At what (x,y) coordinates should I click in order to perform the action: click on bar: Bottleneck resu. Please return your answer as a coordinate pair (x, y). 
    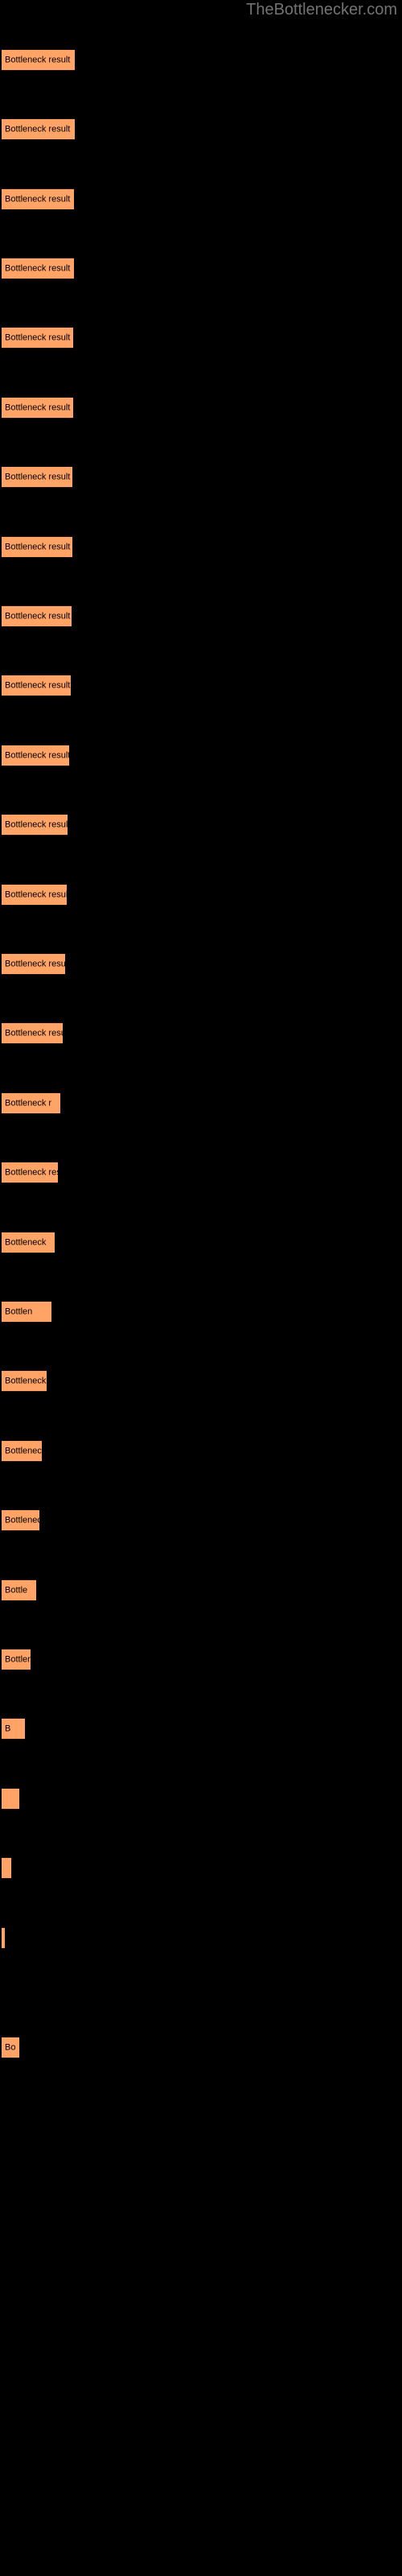
    Looking at the image, I should click on (30, 1172).